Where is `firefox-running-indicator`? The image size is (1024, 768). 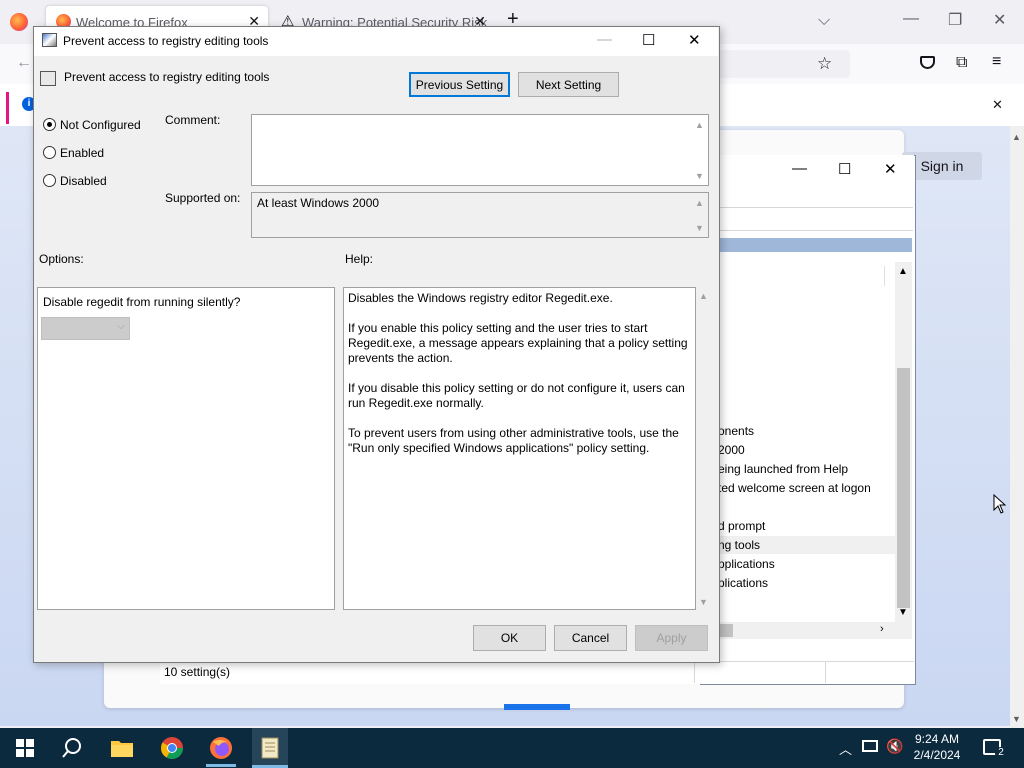 firefox-running-indicator is located at coordinates (221, 765).